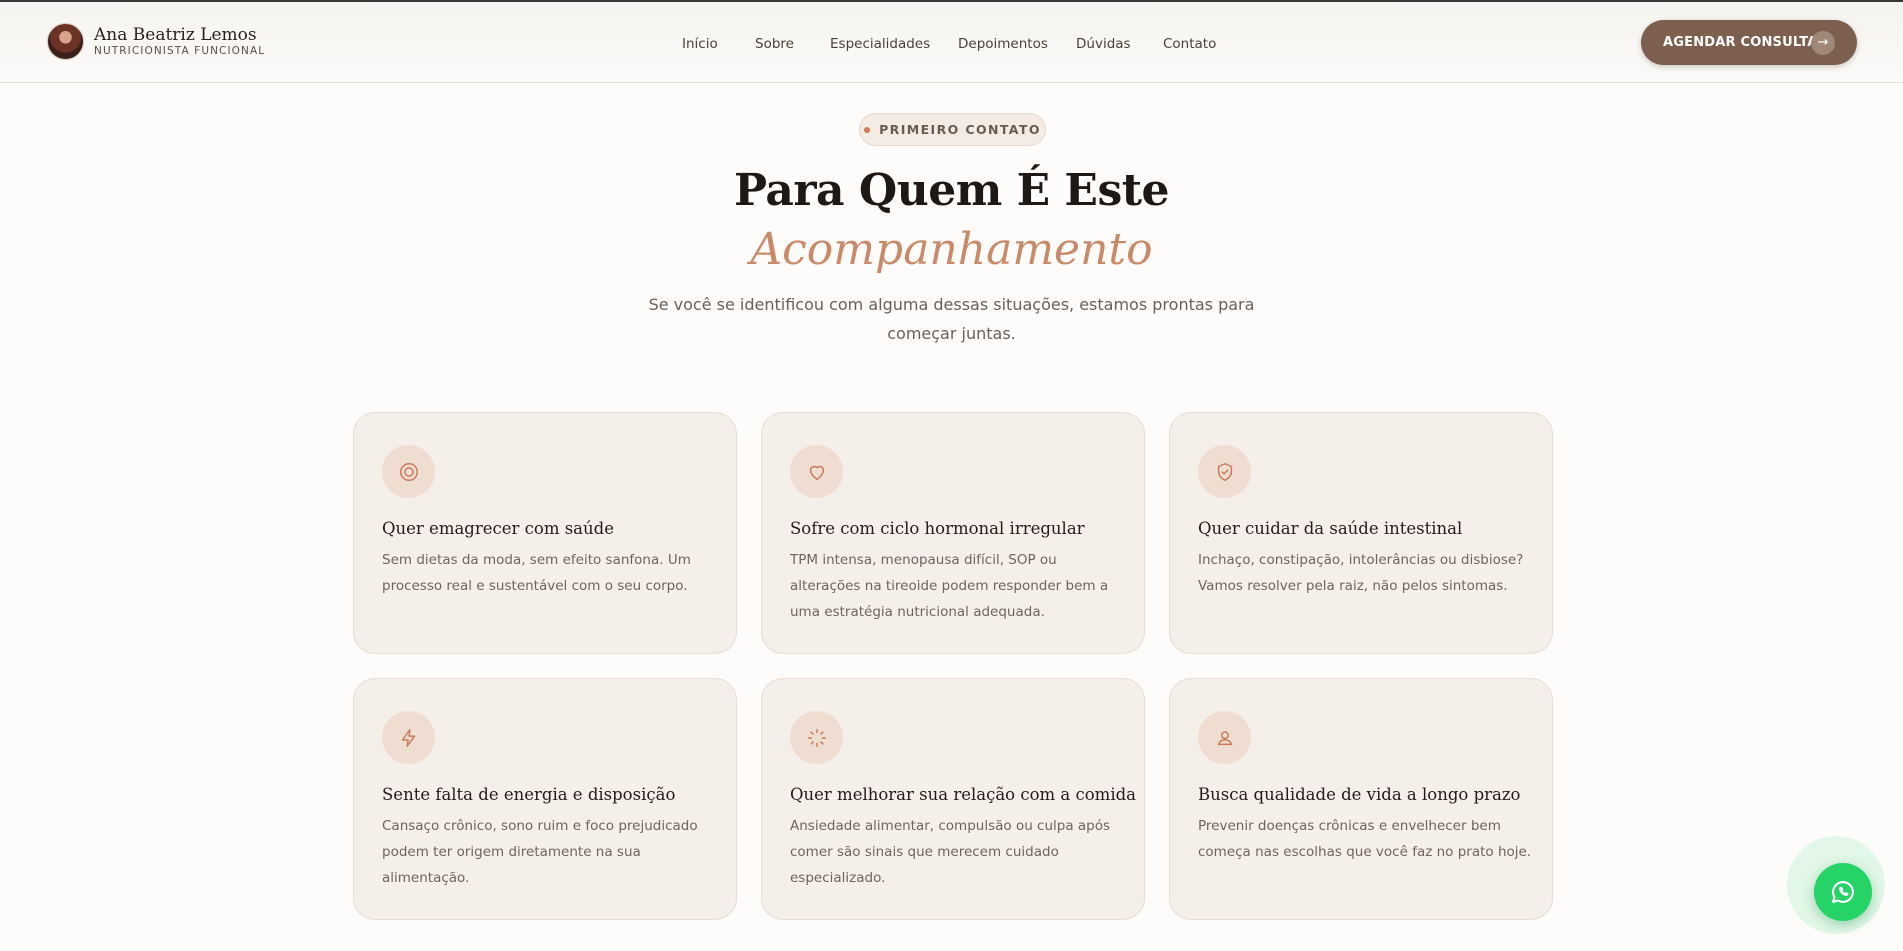 This screenshot has height=951, width=1903. Describe the element at coordinates (408, 471) in the screenshot. I see `target-icon` at that location.